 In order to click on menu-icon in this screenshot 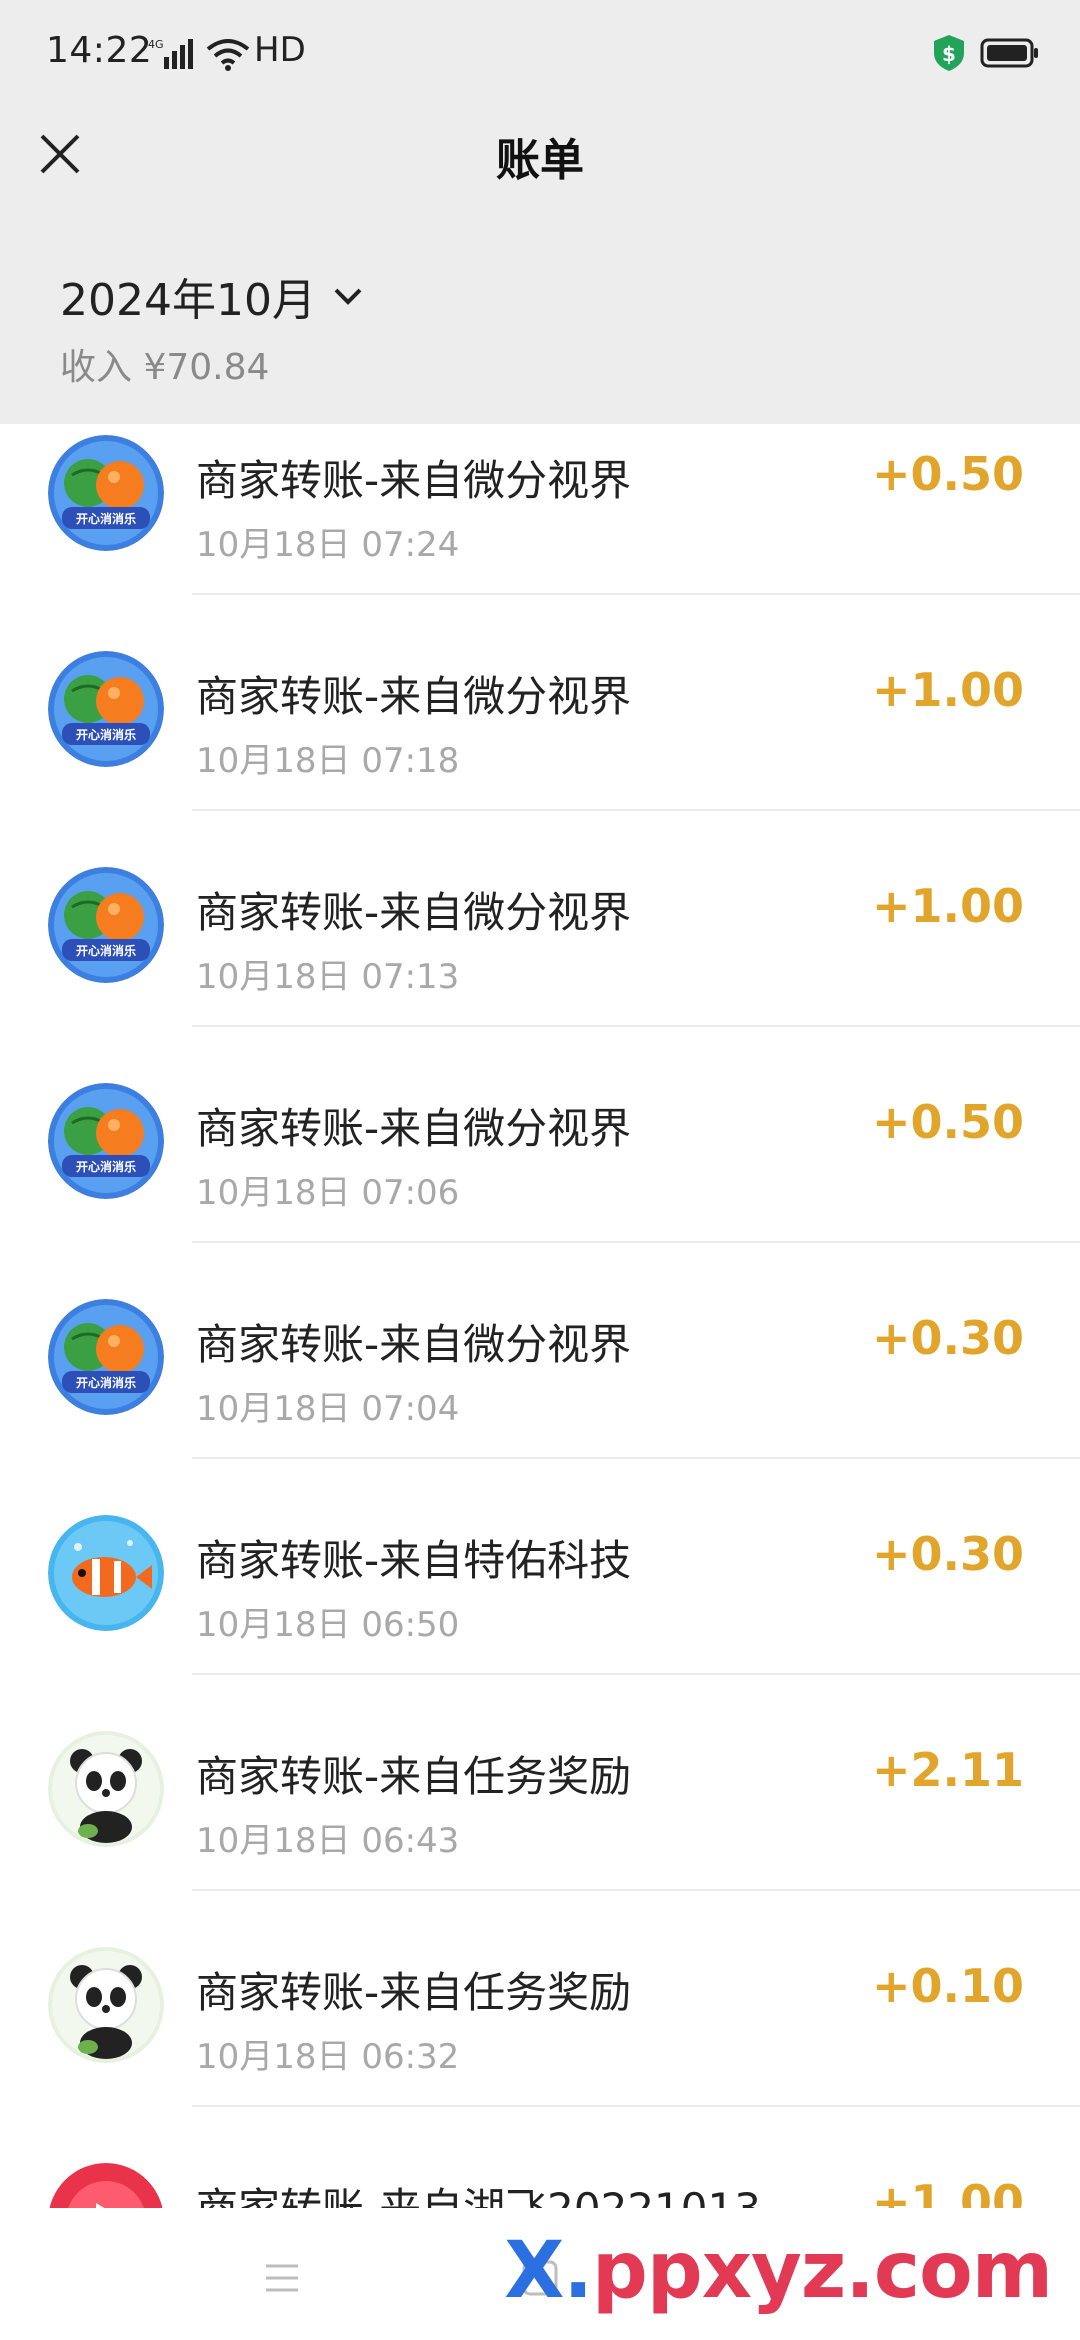, I will do `click(282, 2278)`.